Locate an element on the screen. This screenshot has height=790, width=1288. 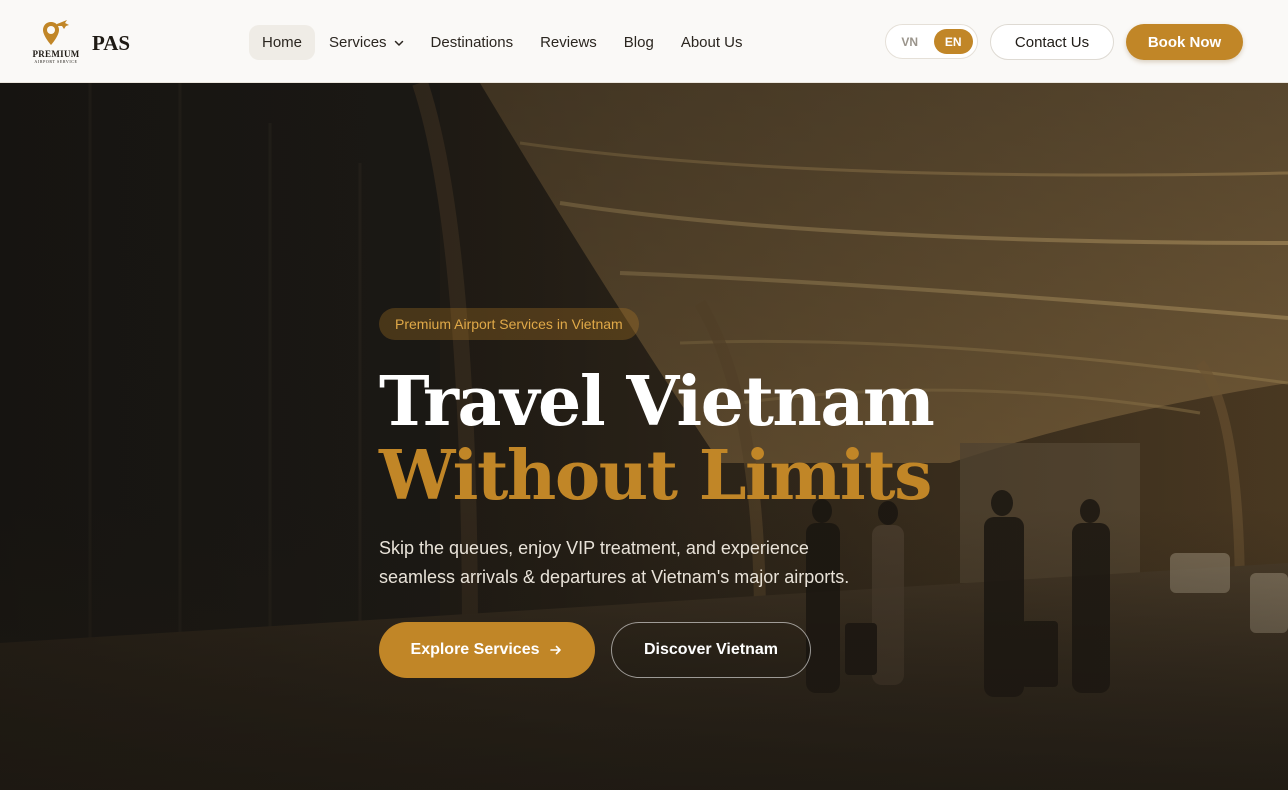
nav-item-services: Services is located at coordinates (366, 42).